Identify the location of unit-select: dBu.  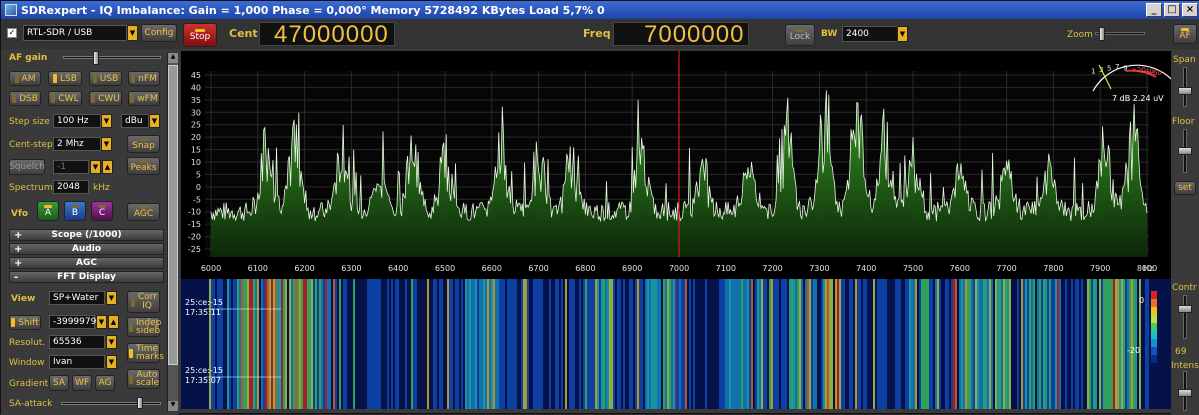
(135, 121).